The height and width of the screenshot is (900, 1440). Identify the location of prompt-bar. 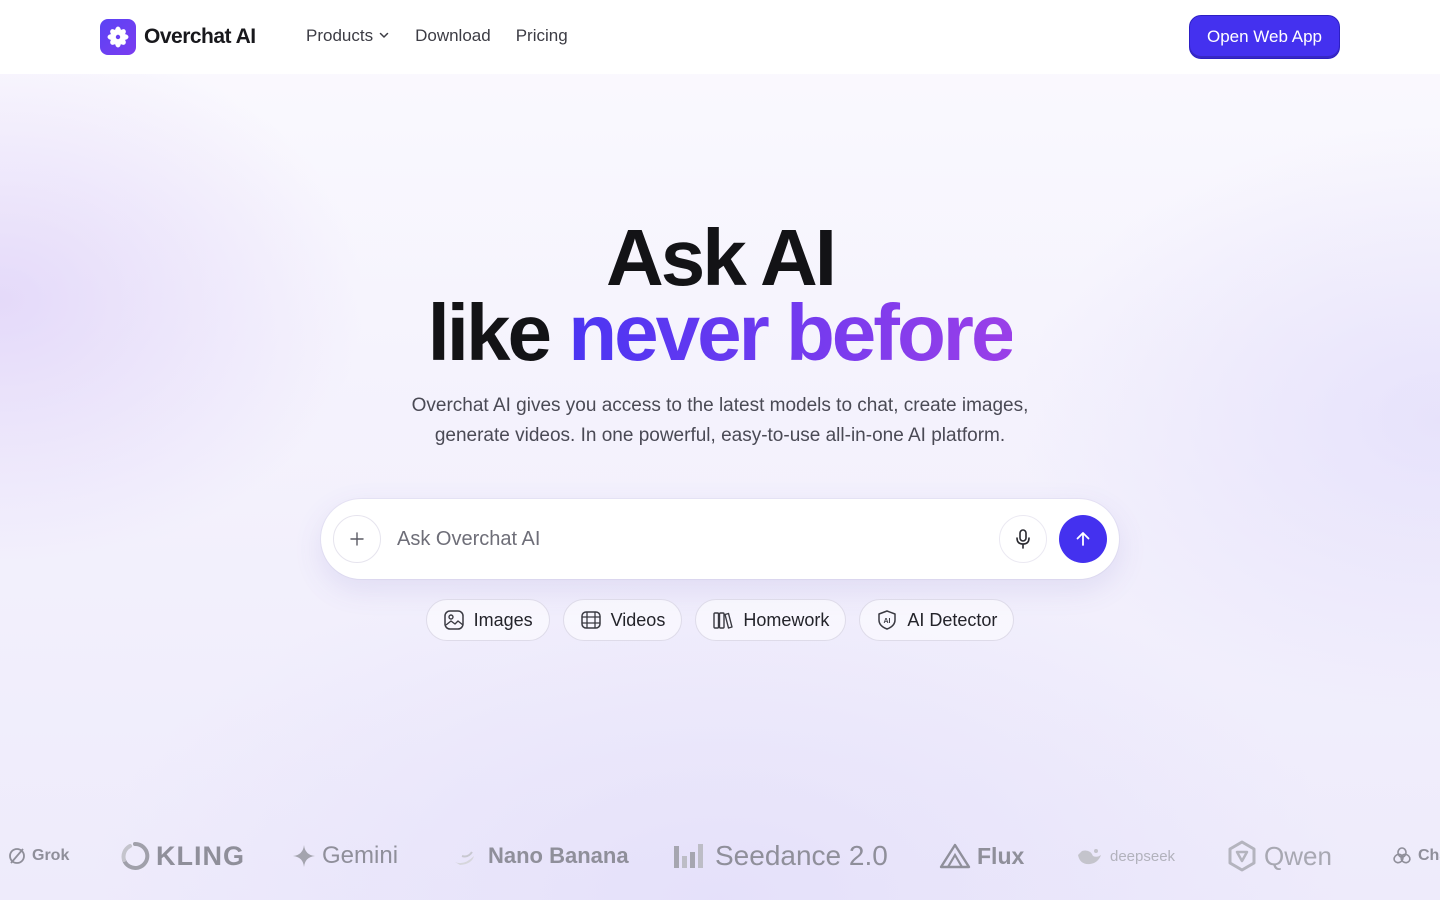
(720, 539).